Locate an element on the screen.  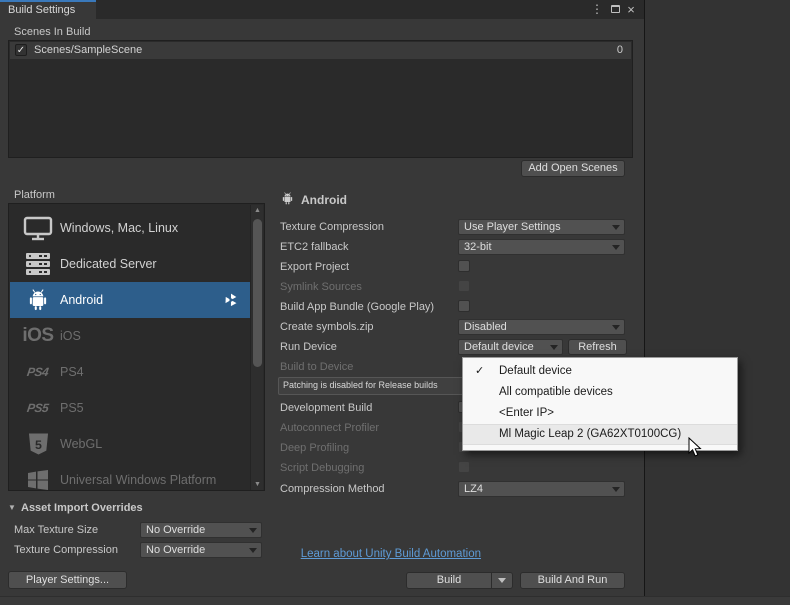
title-bar: Build Settings ⋮ × is located at coordinates (322, 9).